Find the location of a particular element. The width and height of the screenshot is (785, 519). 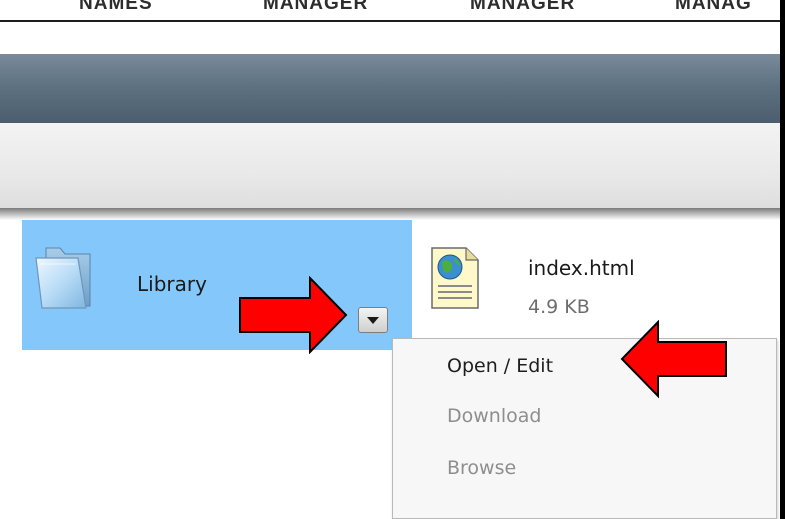

menu-item-open-edit: Open / Edit is located at coordinates (500, 366).